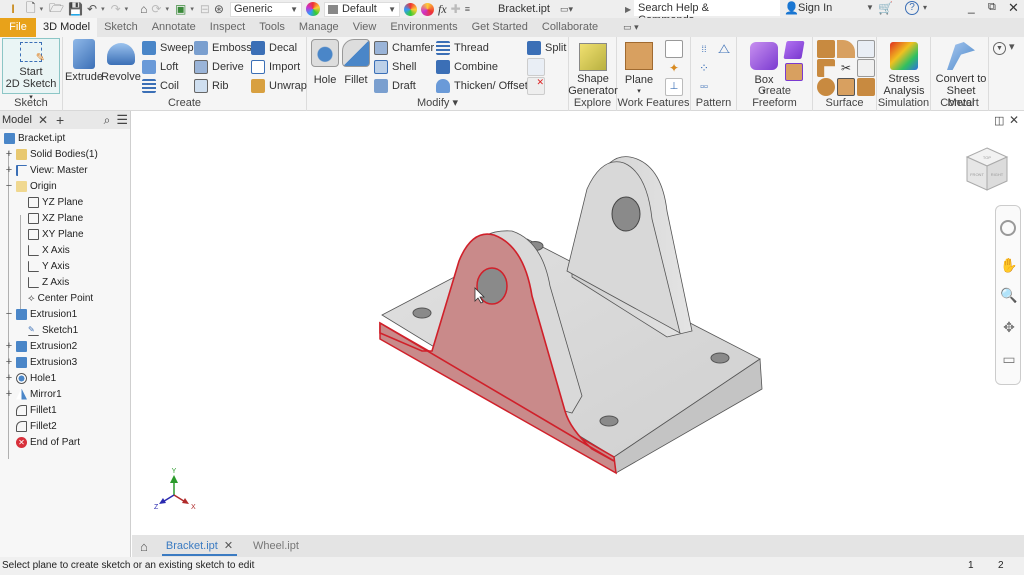  I want to click on tree-node-xz-plane: XZ Plane, so click(55, 218).